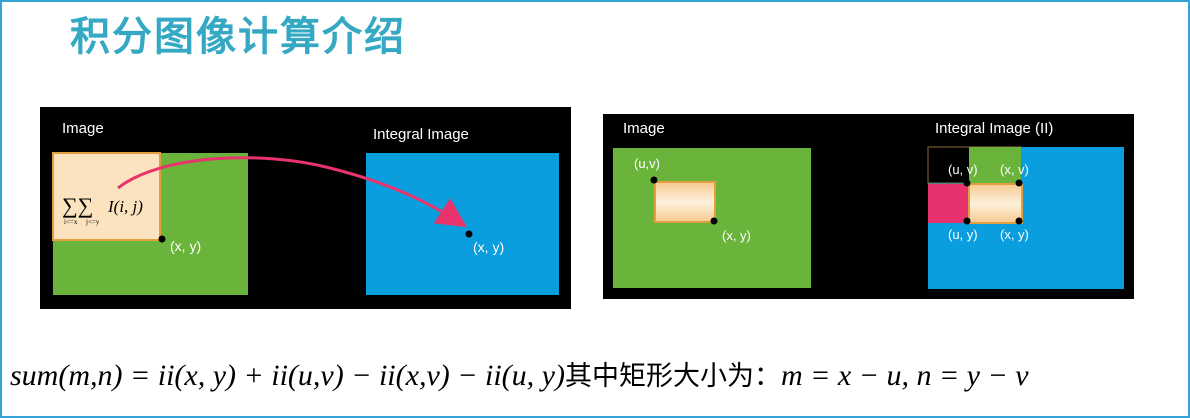 Image resolution: width=1190 pixels, height=418 pixels. I want to click on left-integral-point, so click(469, 234).